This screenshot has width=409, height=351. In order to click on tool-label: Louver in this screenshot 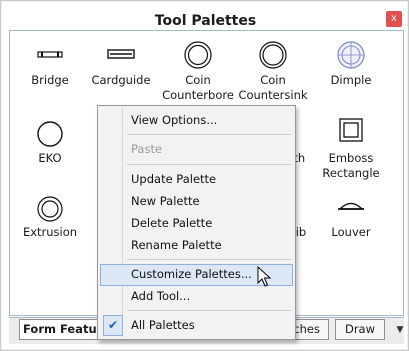, I will do `click(351, 232)`.